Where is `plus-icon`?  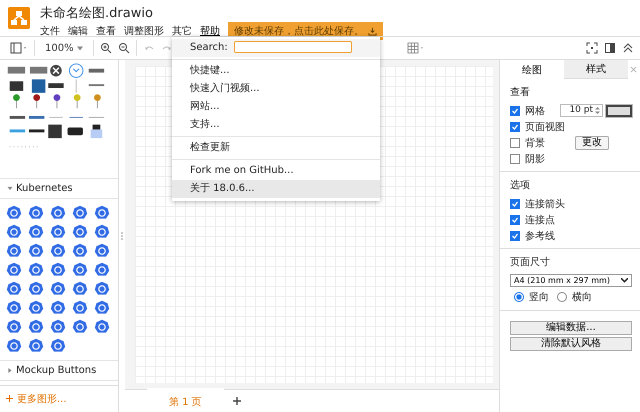 plus-icon is located at coordinates (9, 398).